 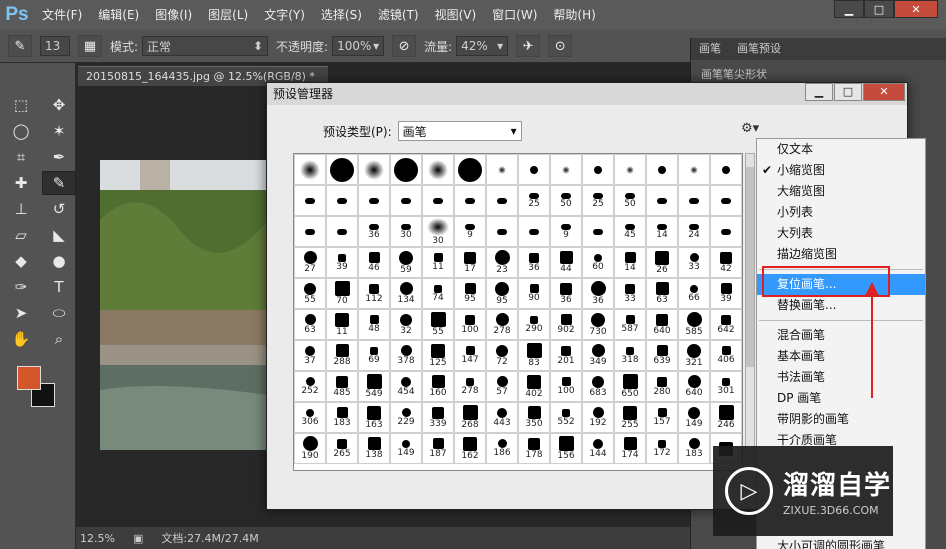 What do you see at coordinates (841, 377) in the screenshot?
I see `menu-item-calligraphic-brushes: 书法画笔` at bounding box center [841, 377].